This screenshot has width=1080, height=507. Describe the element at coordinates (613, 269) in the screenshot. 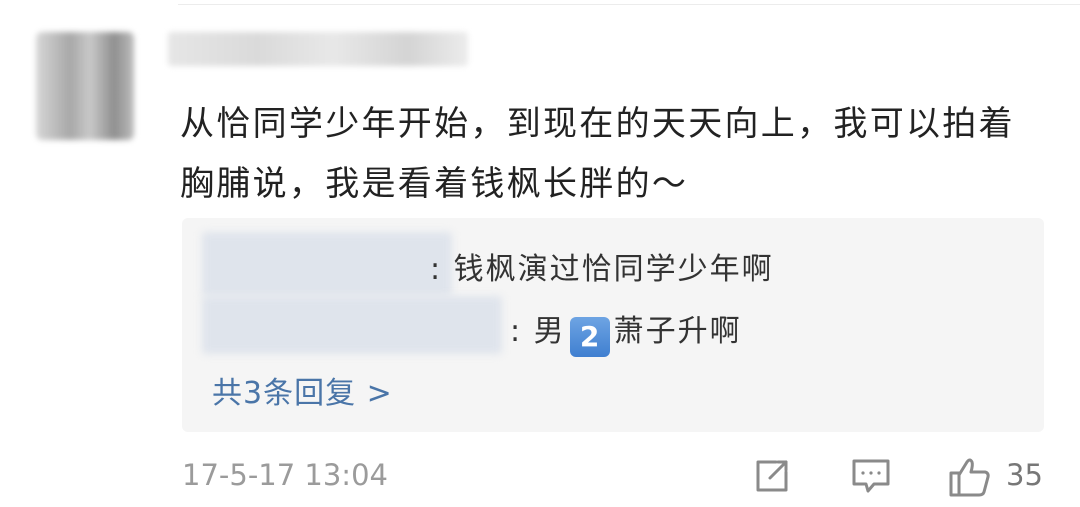

I see `reply-text: 钱枫演过恰同学少年啊` at that location.